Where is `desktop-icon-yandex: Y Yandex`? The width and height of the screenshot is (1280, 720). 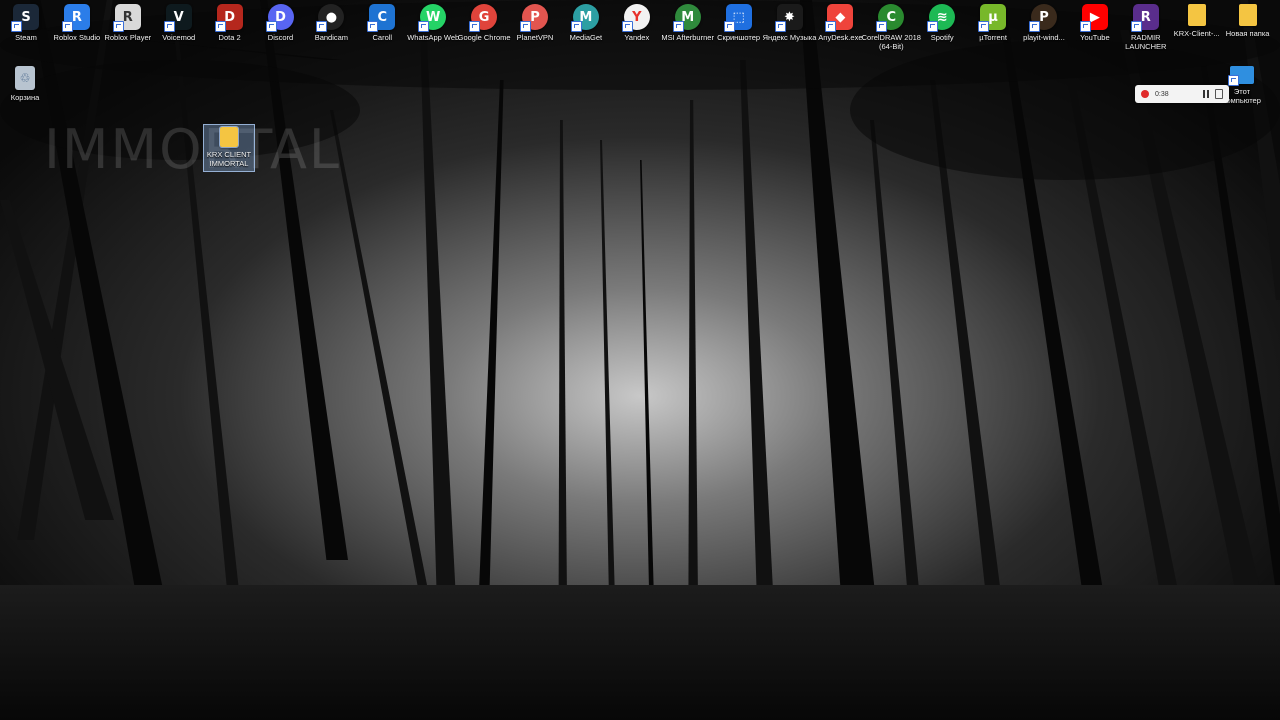 desktop-icon-yandex: Y Yandex is located at coordinates (637, 23).